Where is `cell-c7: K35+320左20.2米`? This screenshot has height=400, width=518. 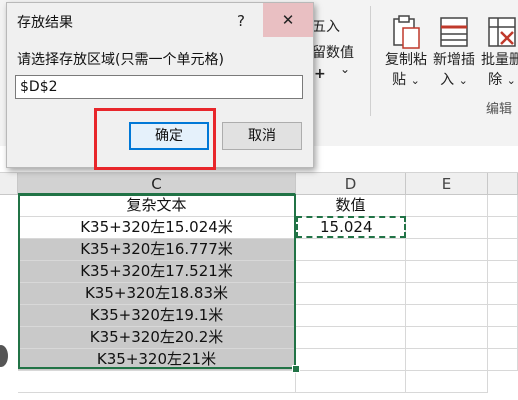 cell-c7: K35+320左20.2米 is located at coordinates (157, 338).